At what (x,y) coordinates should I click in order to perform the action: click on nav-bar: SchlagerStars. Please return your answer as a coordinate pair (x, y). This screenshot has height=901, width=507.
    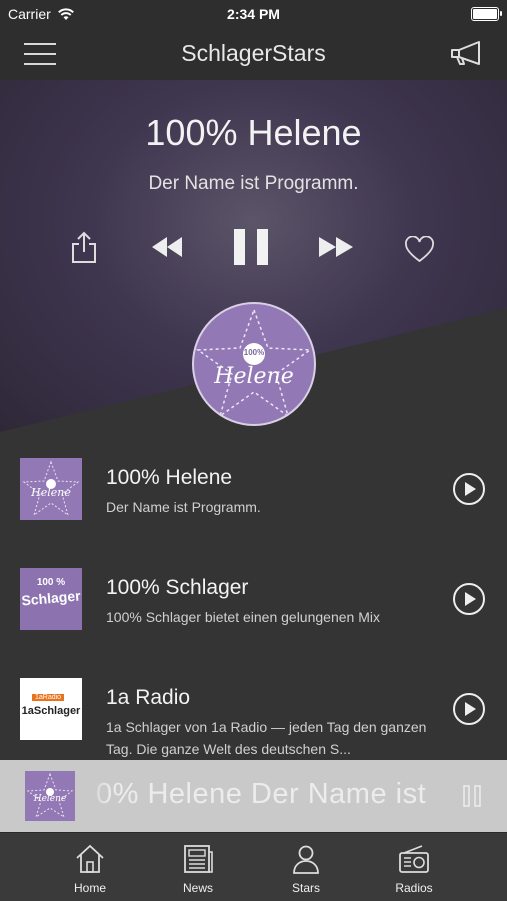
    Looking at the image, I should click on (253, 54).